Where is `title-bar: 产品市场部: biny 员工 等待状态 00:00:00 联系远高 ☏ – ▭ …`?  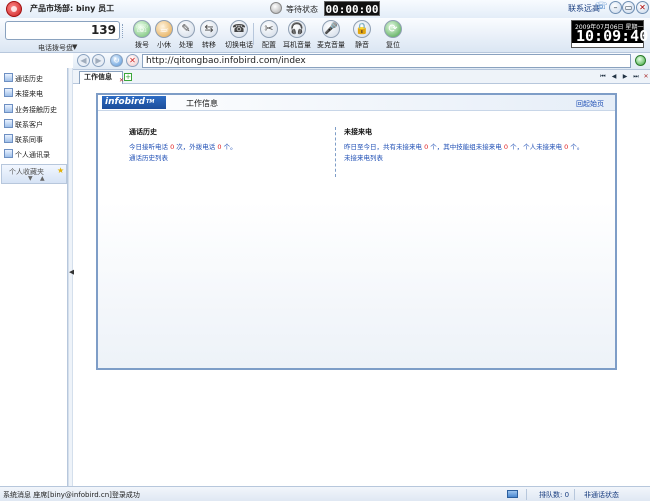
title-bar: 产品市场部: biny 员工 等待状态 00:00:00 联系远高 ☏ – ▭ … is located at coordinates (325, 9).